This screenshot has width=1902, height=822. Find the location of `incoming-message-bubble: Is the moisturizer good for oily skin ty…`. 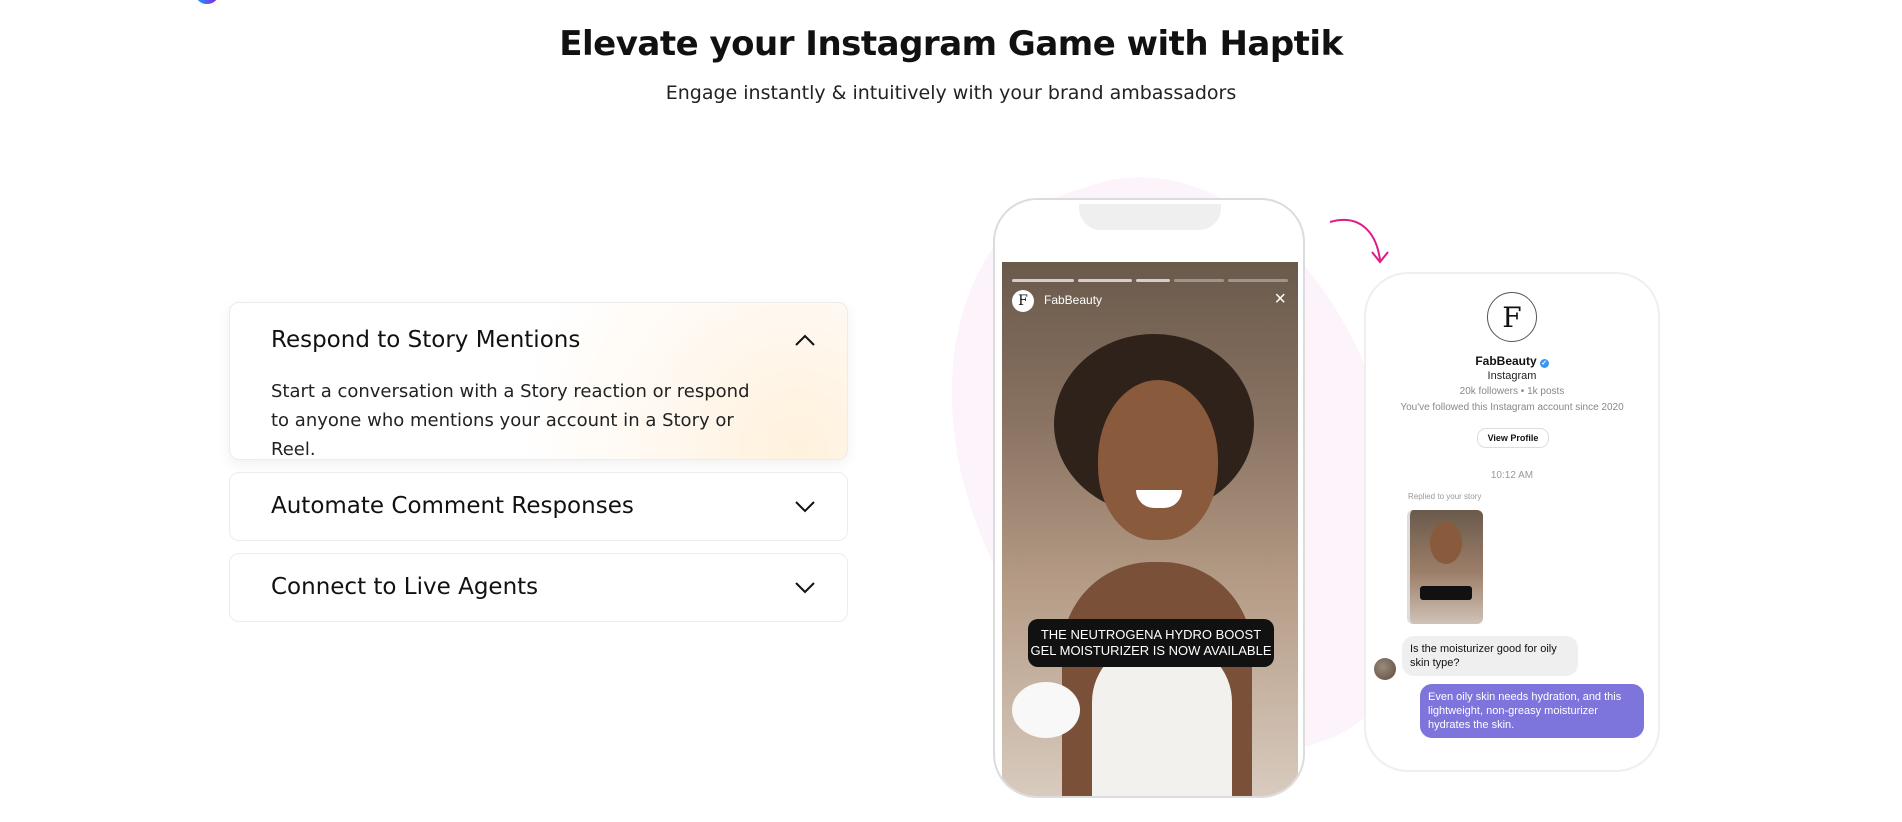

incoming-message-bubble: Is the moisturizer good for oily skin ty… is located at coordinates (1490, 656).